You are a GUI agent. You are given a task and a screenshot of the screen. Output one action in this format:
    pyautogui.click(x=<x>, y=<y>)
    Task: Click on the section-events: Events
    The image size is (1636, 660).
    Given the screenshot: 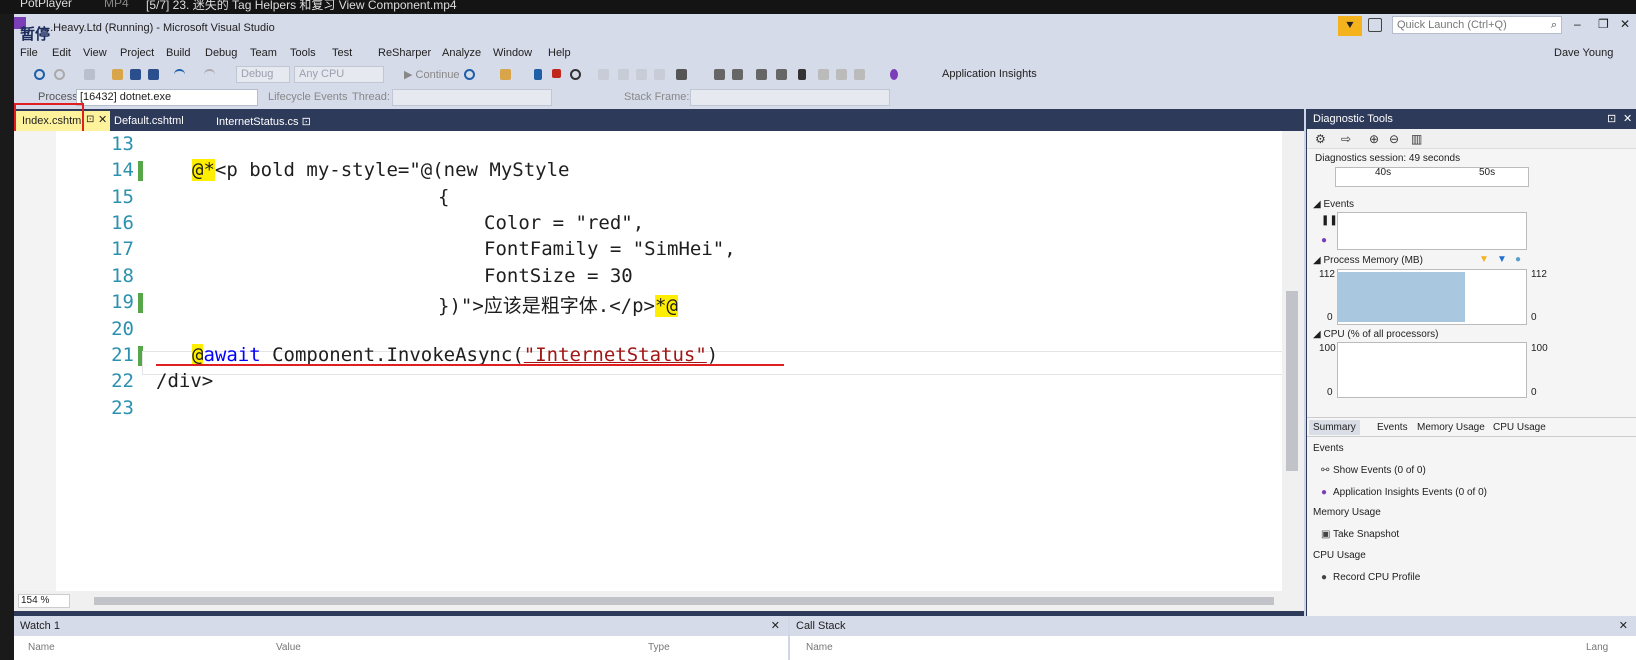 What is the action you would take?
    pyautogui.click(x=1328, y=448)
    